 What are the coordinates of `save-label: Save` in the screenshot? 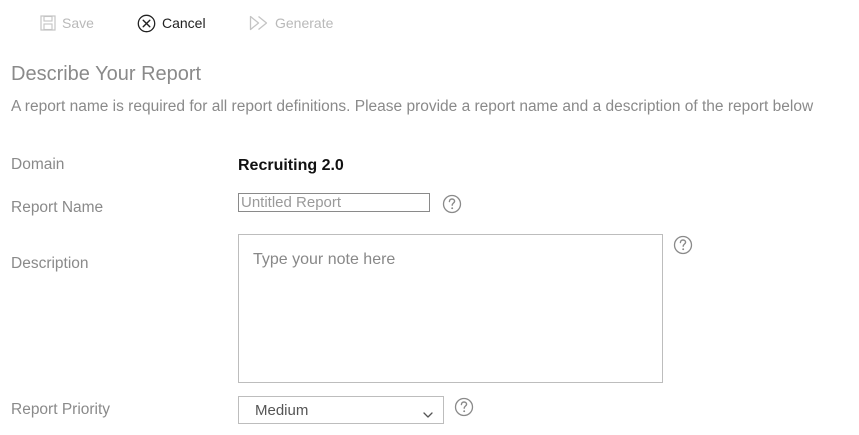 It's located at (78, 23).